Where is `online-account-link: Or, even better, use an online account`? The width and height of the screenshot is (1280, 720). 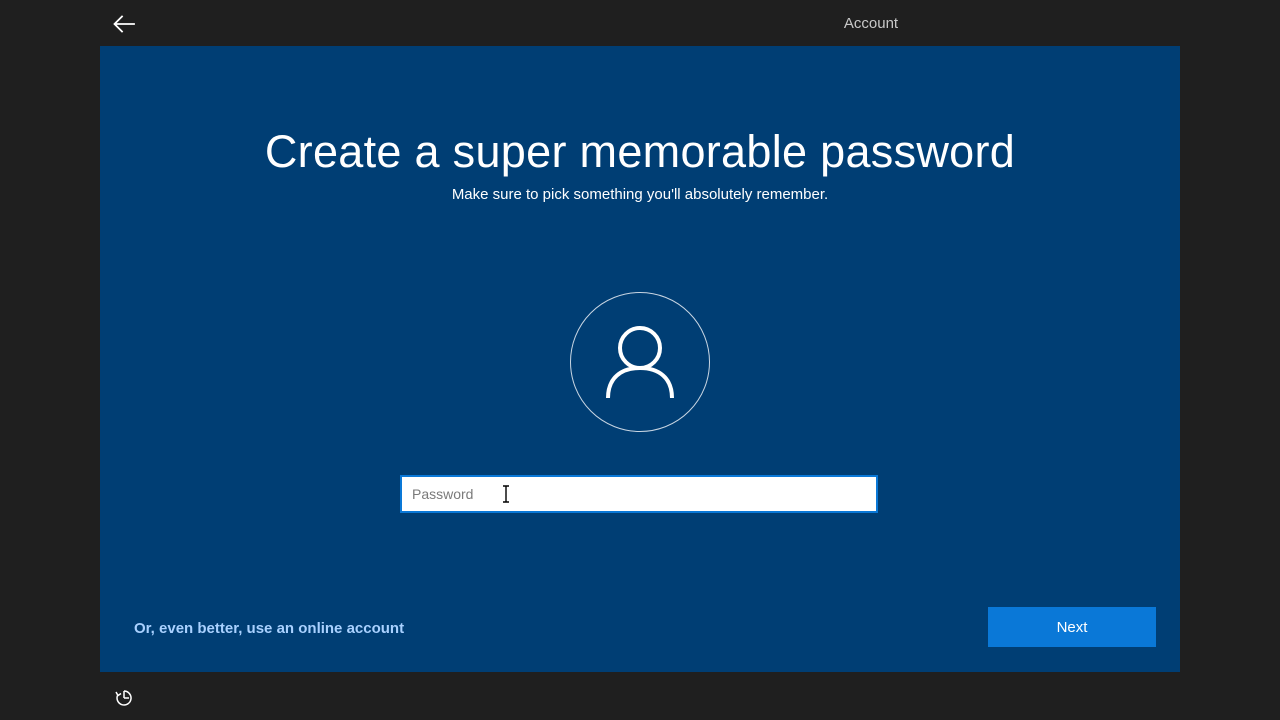 online-account-link: Or, even better, use an online account is located at coordinates (269, 628).